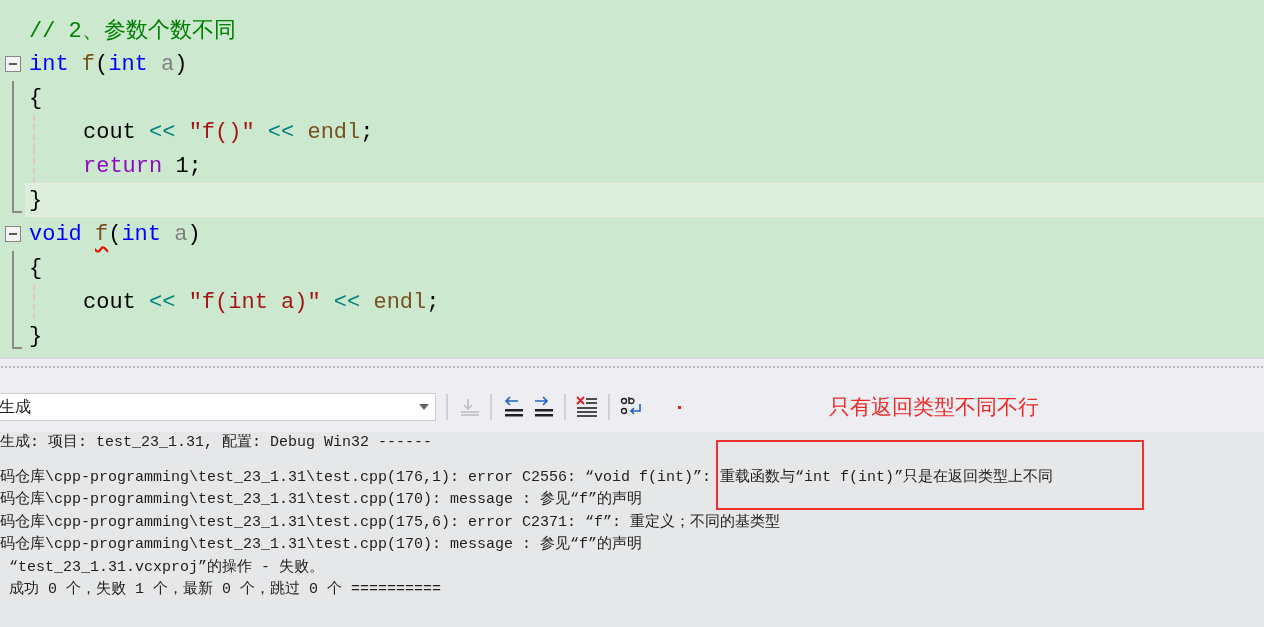 This screenshot has width=1264, height=627. Describe the element at coordinates (934, 407) in the screenshot. I see `annotation-text: 只有返回类型不同不行` at that location.